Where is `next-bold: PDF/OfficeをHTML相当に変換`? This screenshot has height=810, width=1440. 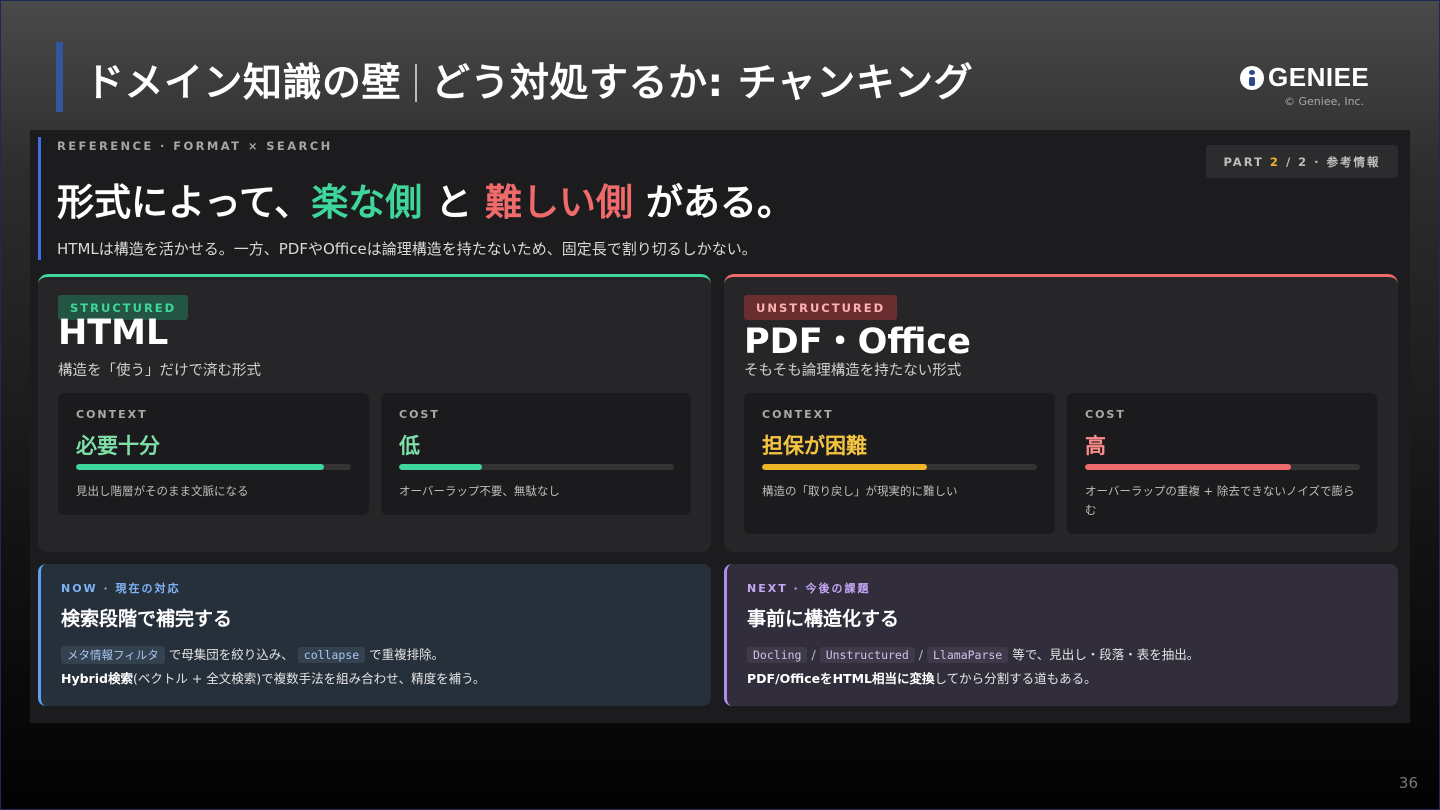
next-bold: PDF/OfficeをHTML相当に変換 is located at coordinates (841, 678).